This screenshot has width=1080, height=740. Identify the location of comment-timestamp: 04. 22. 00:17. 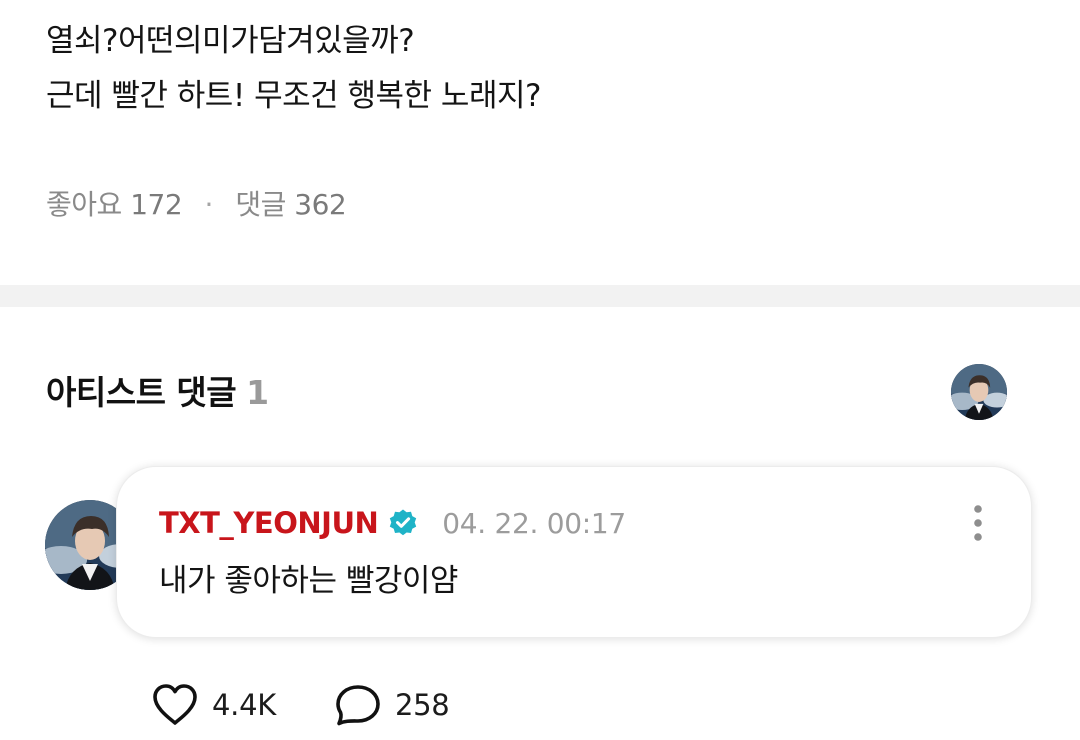
(534, 523).